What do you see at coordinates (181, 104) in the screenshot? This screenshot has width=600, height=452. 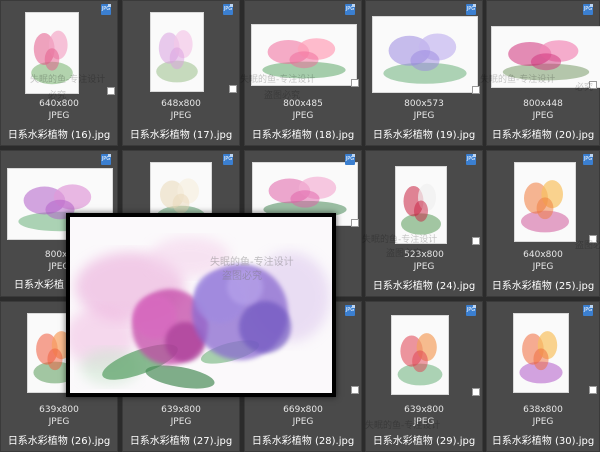 I see `image-dimensions: 648x800` at bounding box center [181, 104].